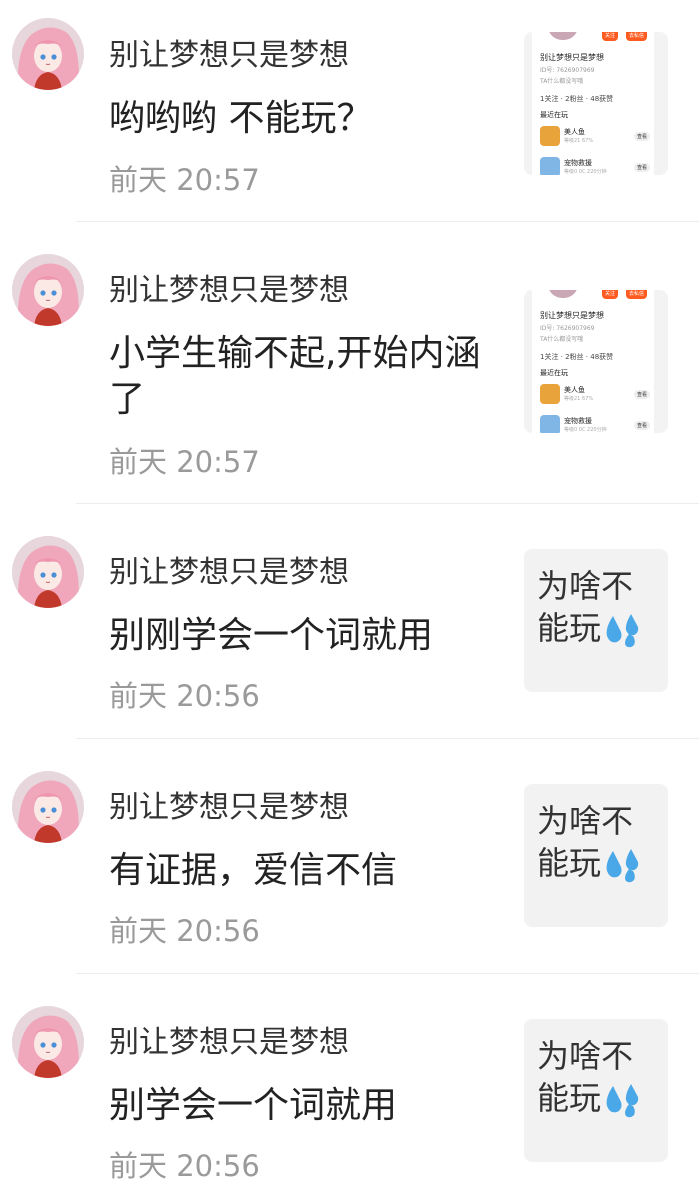 The height and width of the screenshot is (1197, 699). Describe the element at coordinates (253, 870) in the screenshot. I see `comment-text: 有证据，爱信不信` at that location.